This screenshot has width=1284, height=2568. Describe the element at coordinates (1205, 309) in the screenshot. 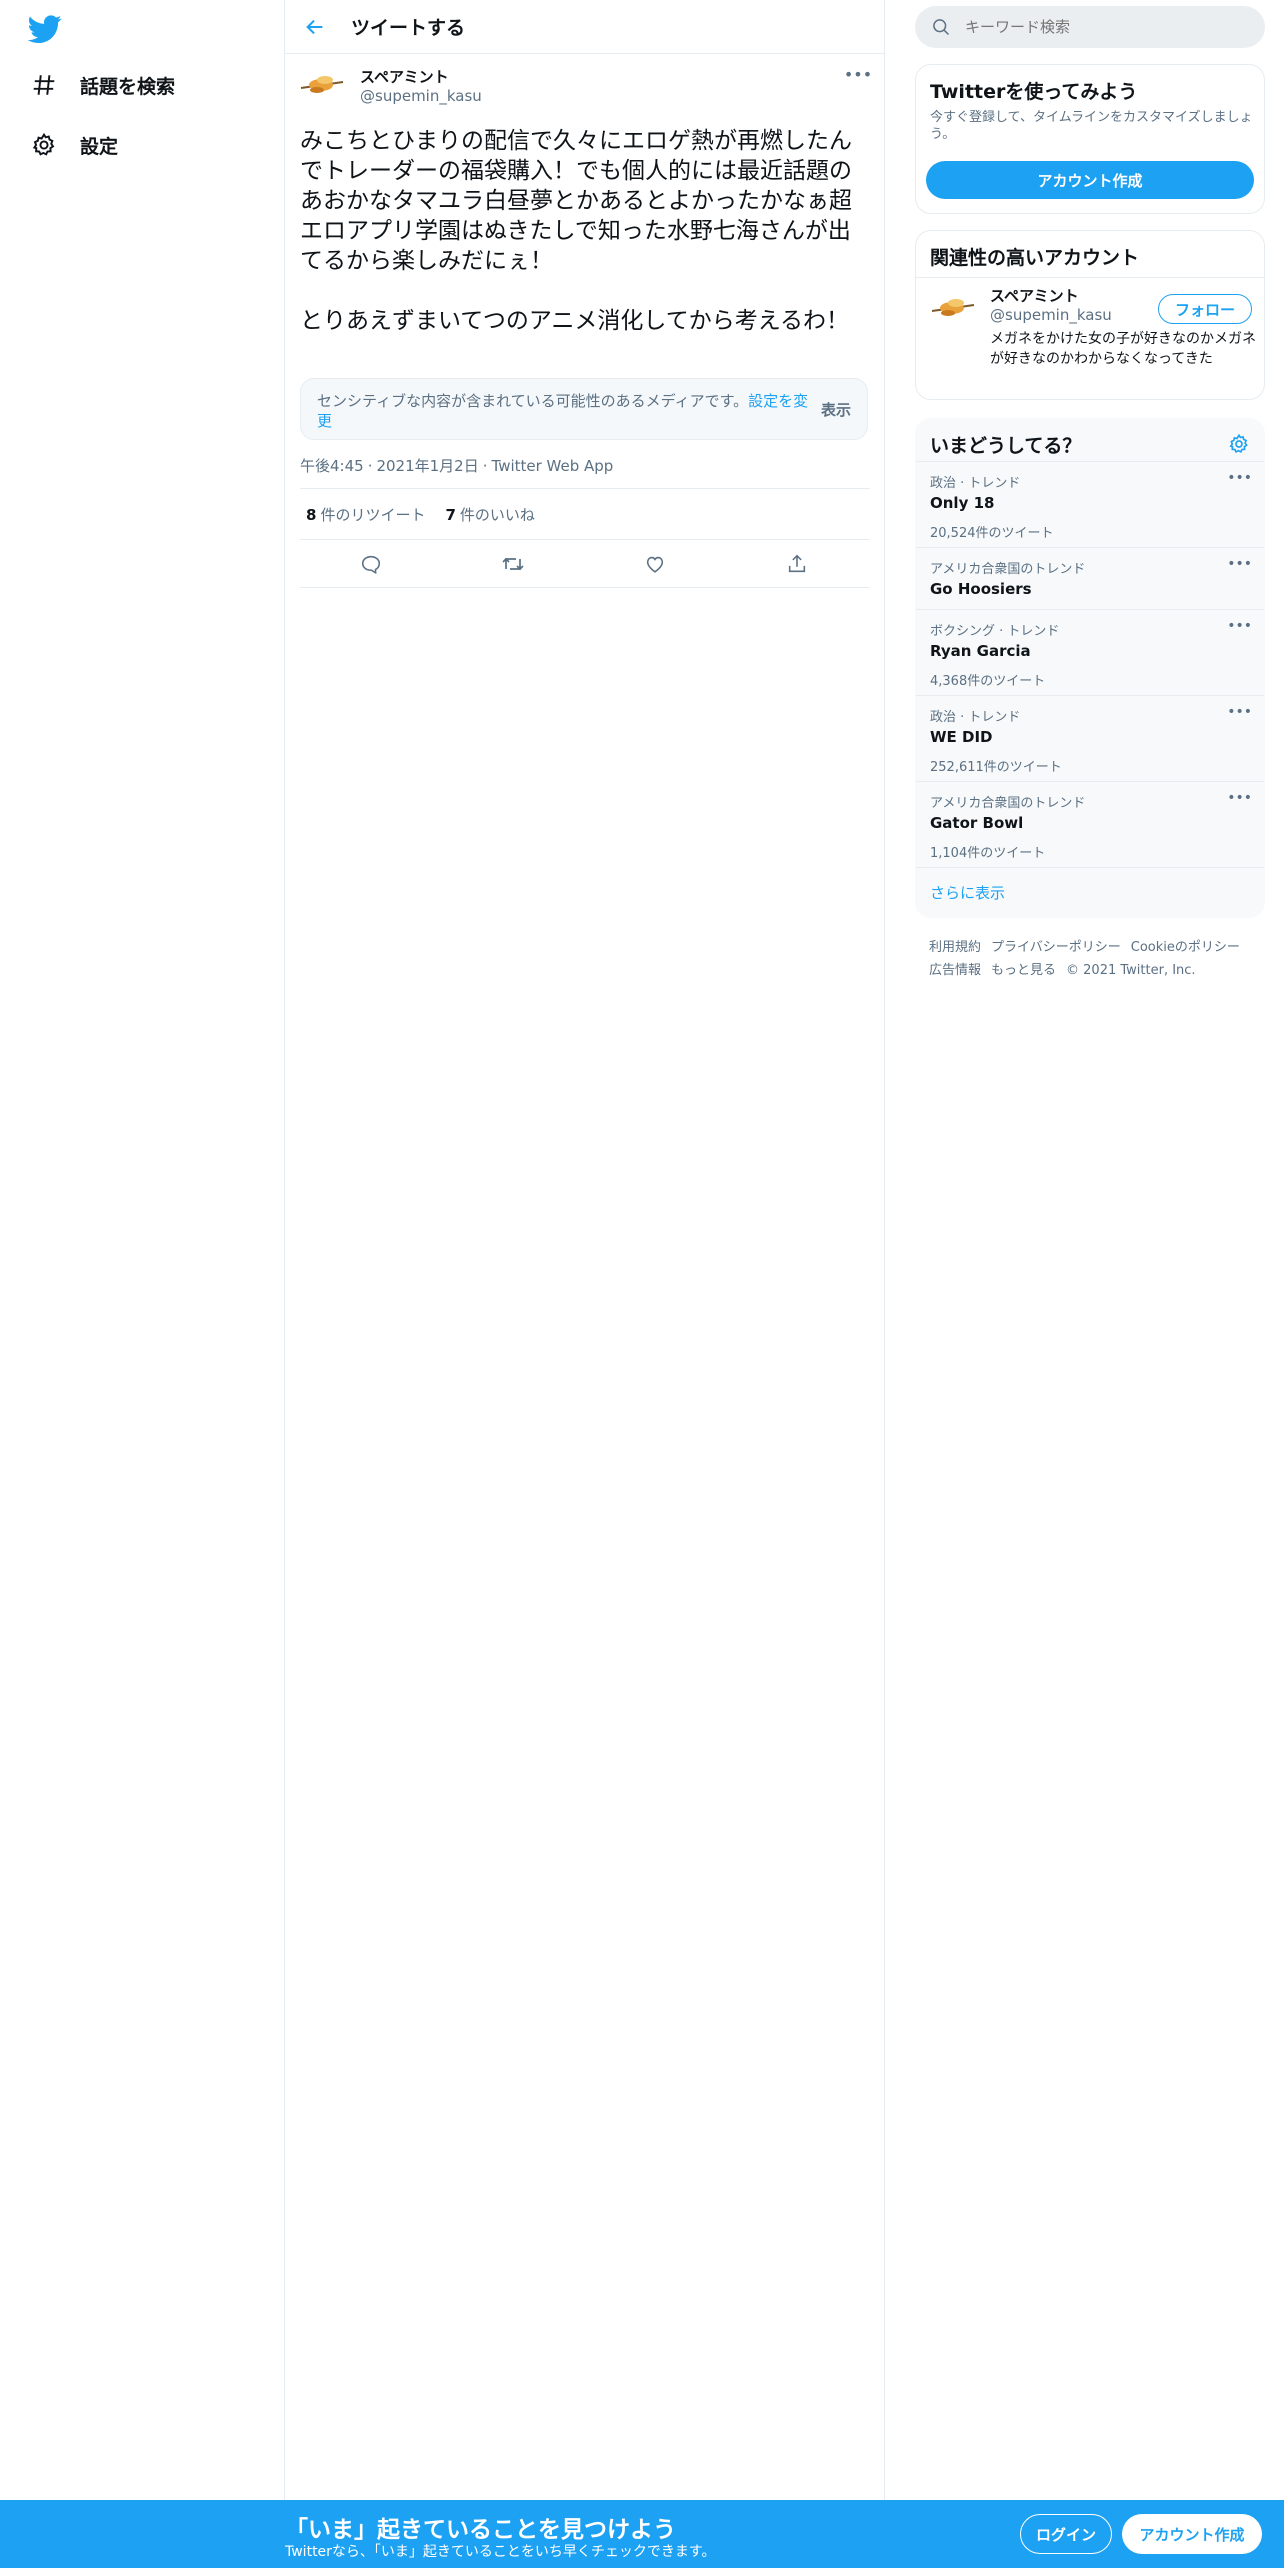

I see `follow-button: フォロー` at that location.